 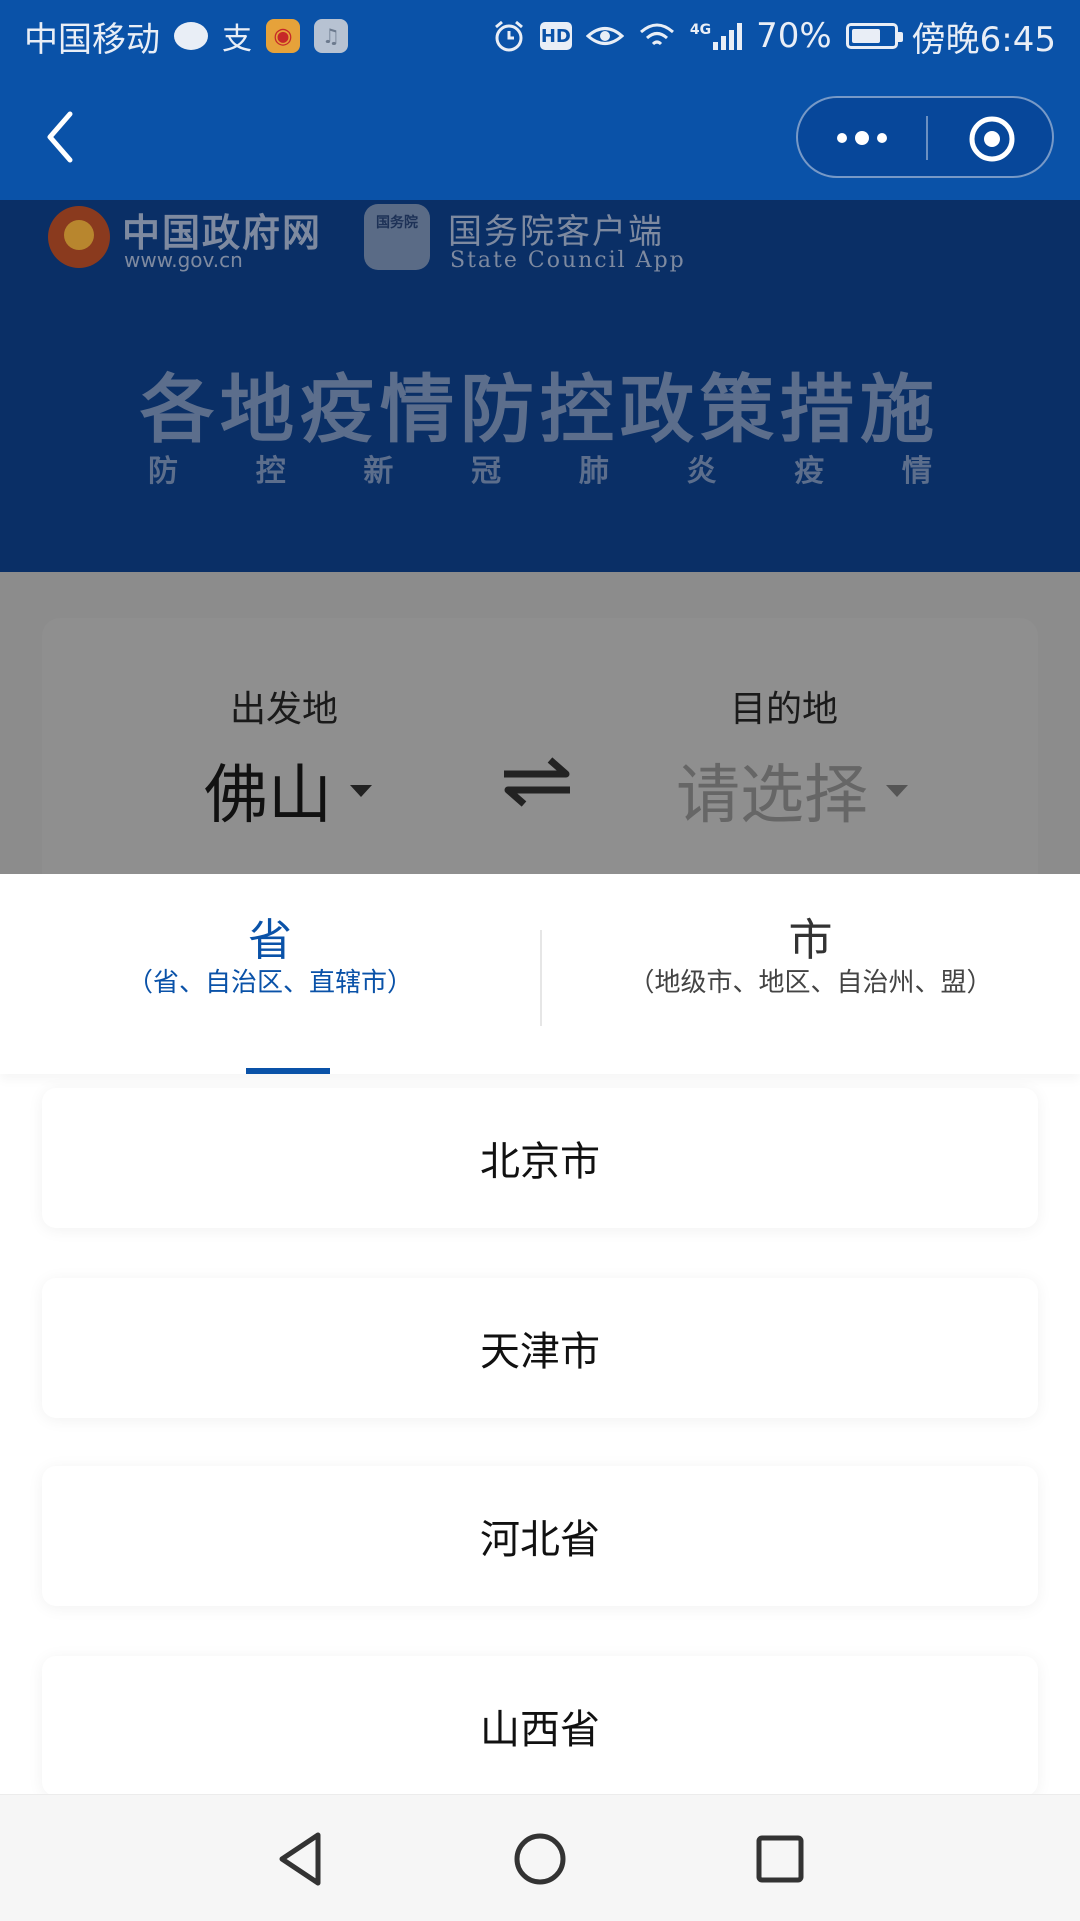 What do you see at coordinates (486, 471) in the screenshot?
I see `banner-subtitle-char: 冠` at bounding box center [486, 471].